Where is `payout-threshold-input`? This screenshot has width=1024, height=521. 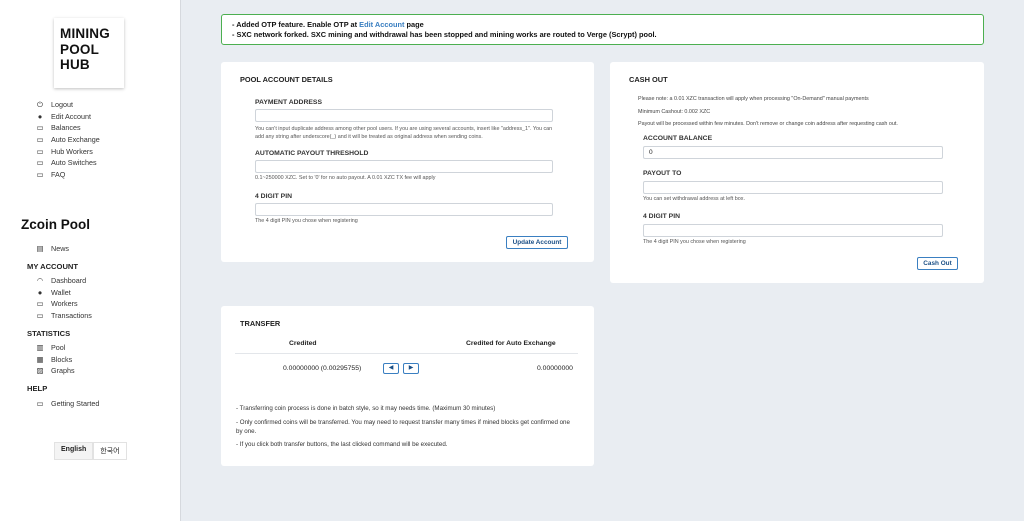 payout-threshold-input is located at coordinates (404, 166).